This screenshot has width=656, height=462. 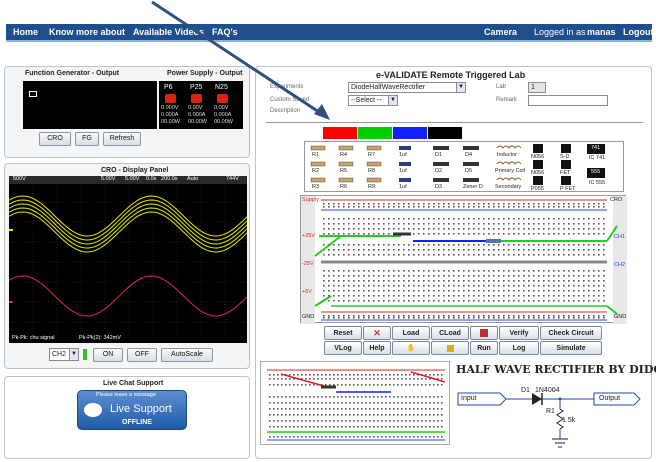 What do you see at coordinates (108, 179) in the screenshot?
I see `cro-status-ch1-scale: 5.00V` at bounding box center [108, 179].